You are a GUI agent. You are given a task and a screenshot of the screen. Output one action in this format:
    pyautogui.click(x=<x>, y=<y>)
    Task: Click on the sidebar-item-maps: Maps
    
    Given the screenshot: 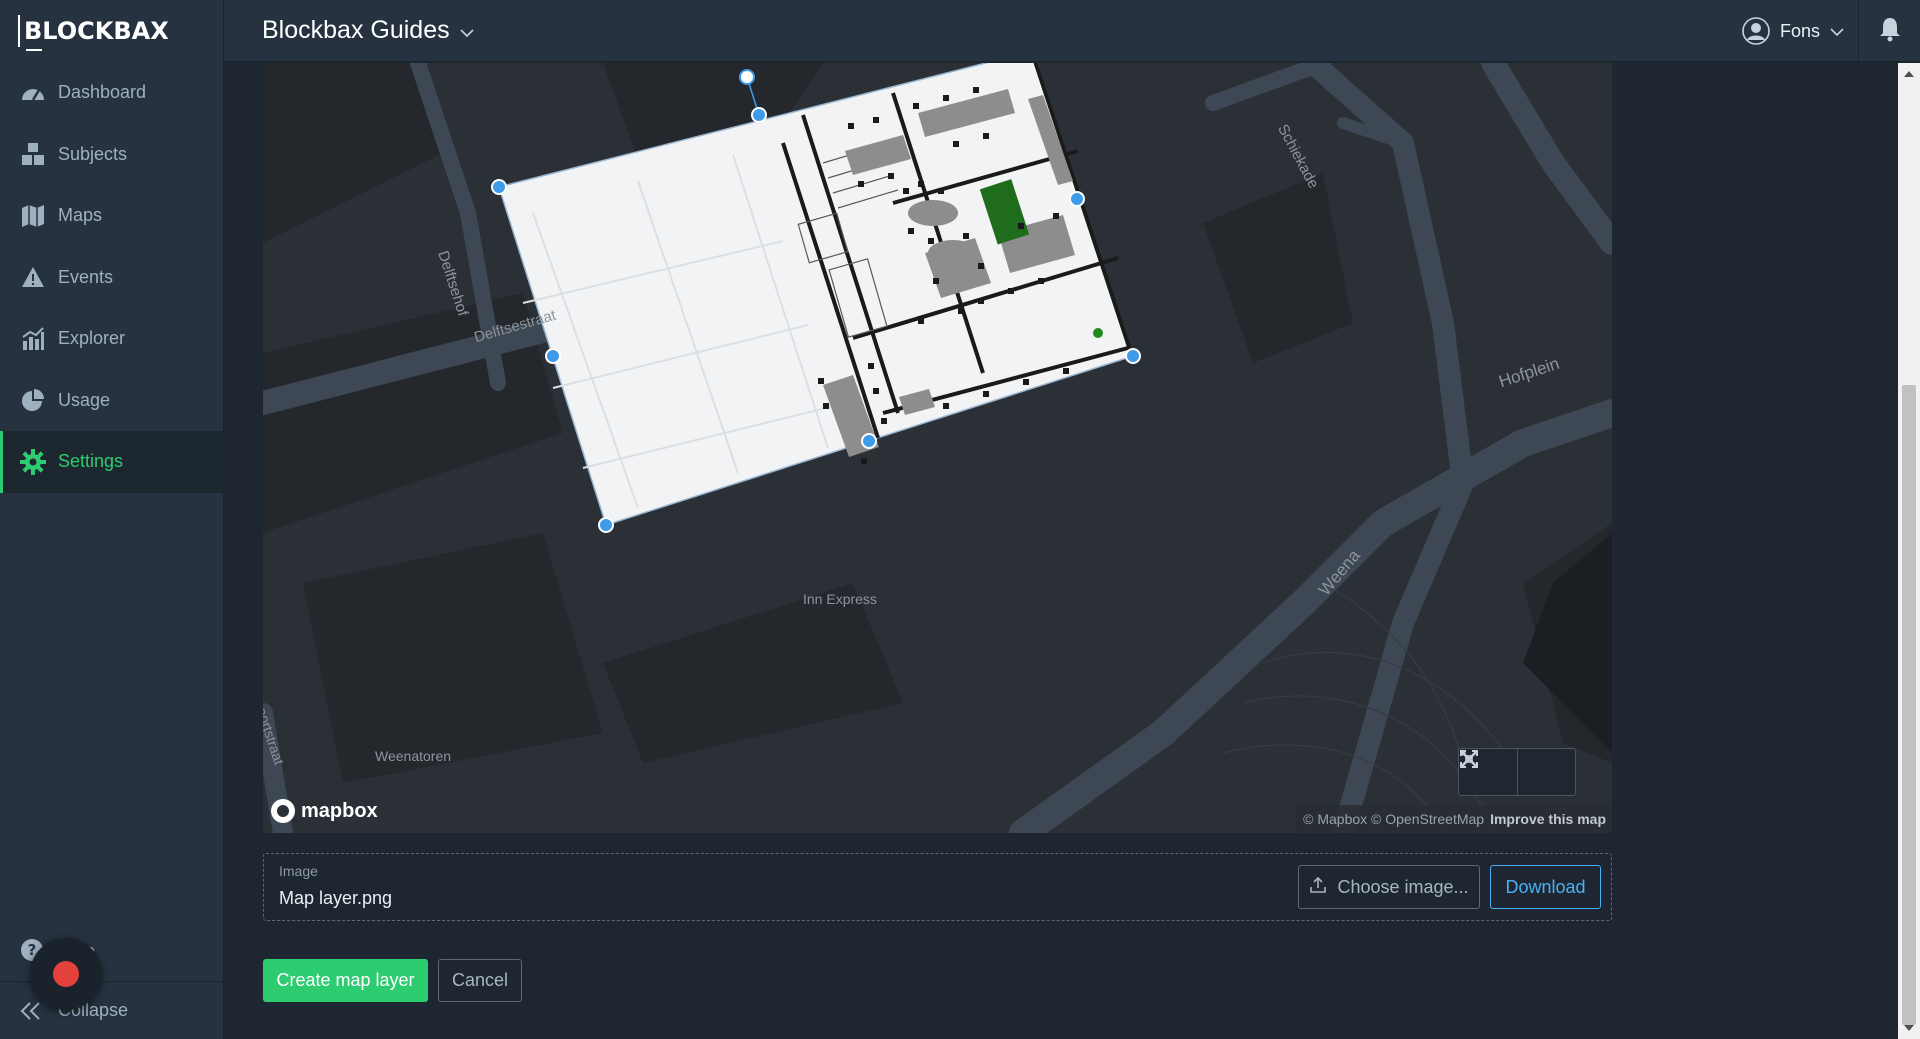 What is the action you would take?
    pyautogui.click(x=111, y=216)
    